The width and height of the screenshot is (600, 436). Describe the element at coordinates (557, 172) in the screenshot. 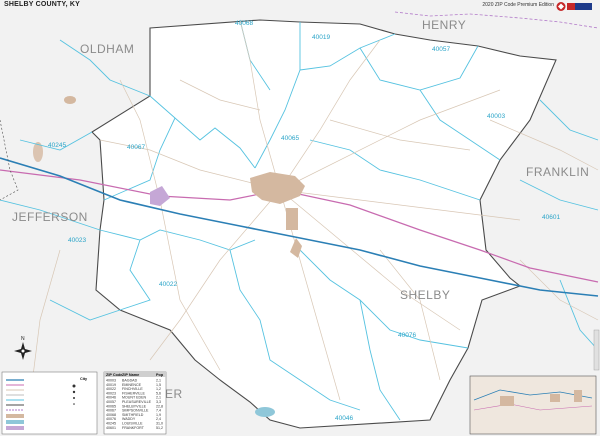

I see `county-label-franklin: FRANKLIN` at that location.